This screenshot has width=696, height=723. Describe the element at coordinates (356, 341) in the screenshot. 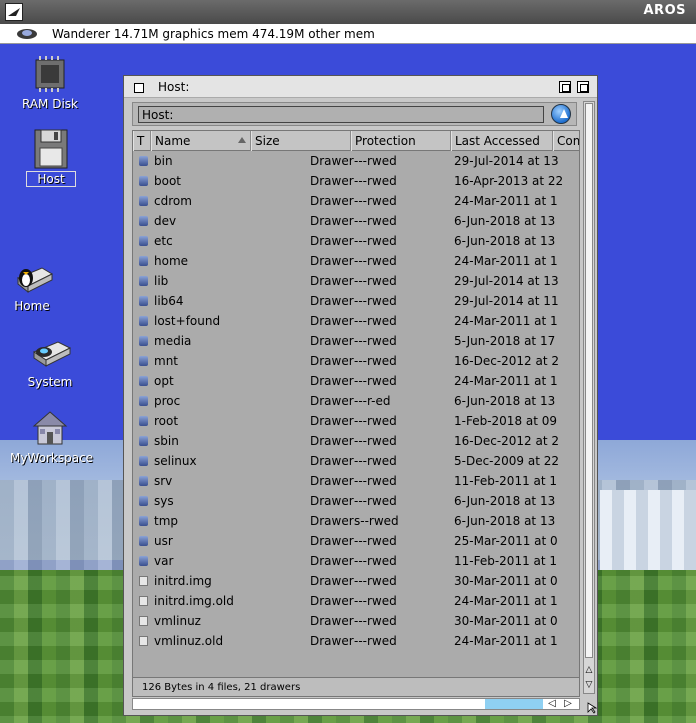

I see `list-item: media Drawer ---rwed 5-Jun-2018 at 17` at that location.